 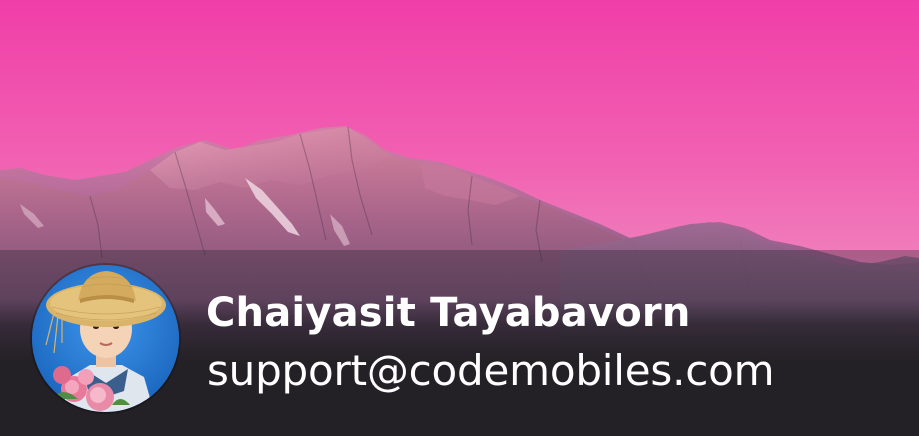 What do you see at coordinates (491, 371) in the screenshot?
I see `profile-email: support@codemobiles.com` at bounding box center [491, 371].